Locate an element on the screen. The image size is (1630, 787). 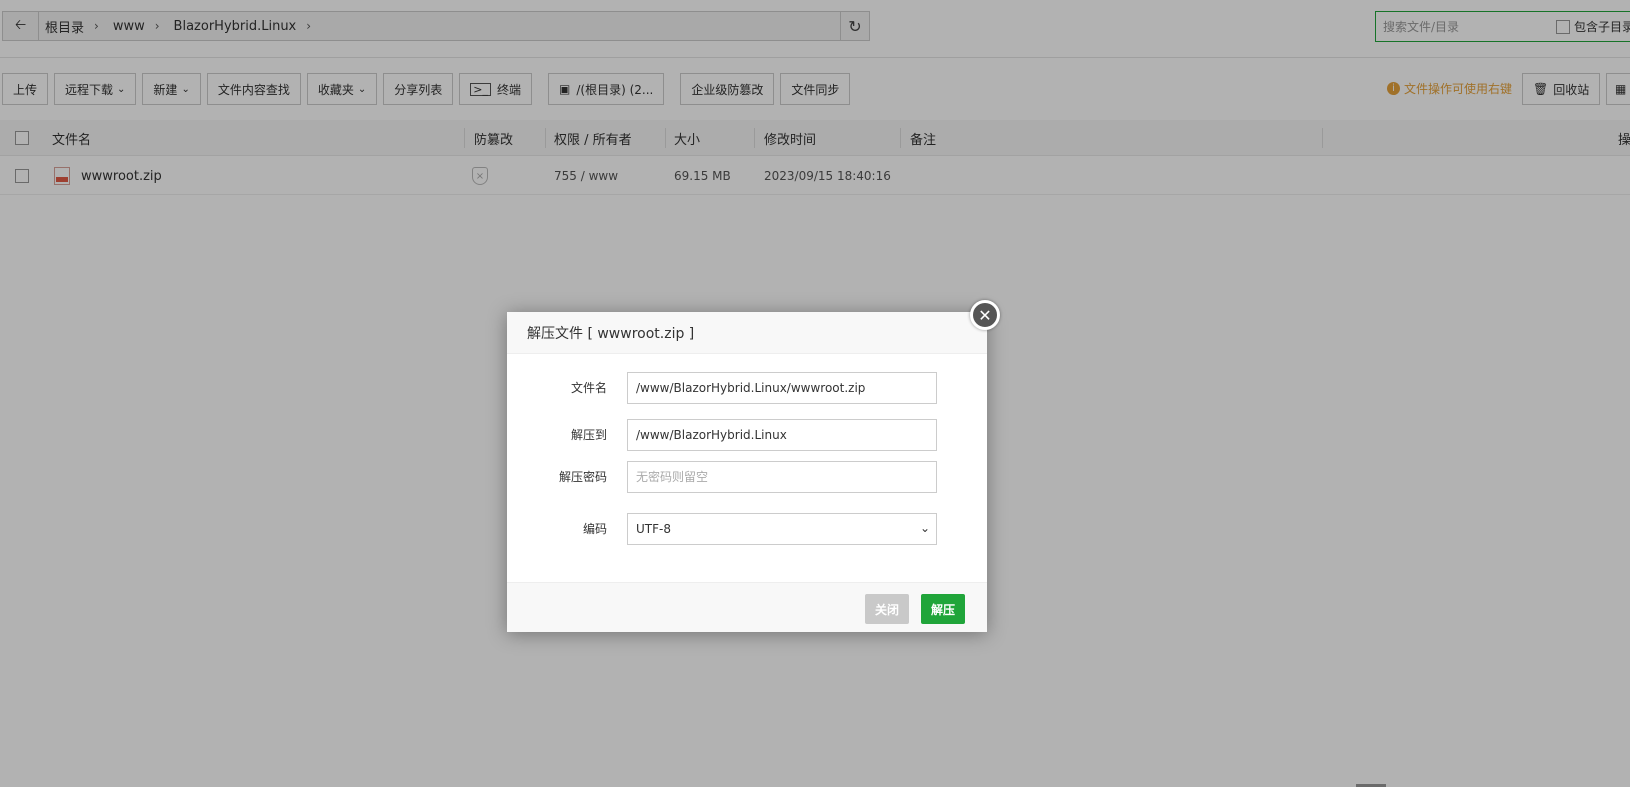
form-row-extract-to: 解压到 /www/BlazorHybrid.Linux is located at coordinates (747, 434).